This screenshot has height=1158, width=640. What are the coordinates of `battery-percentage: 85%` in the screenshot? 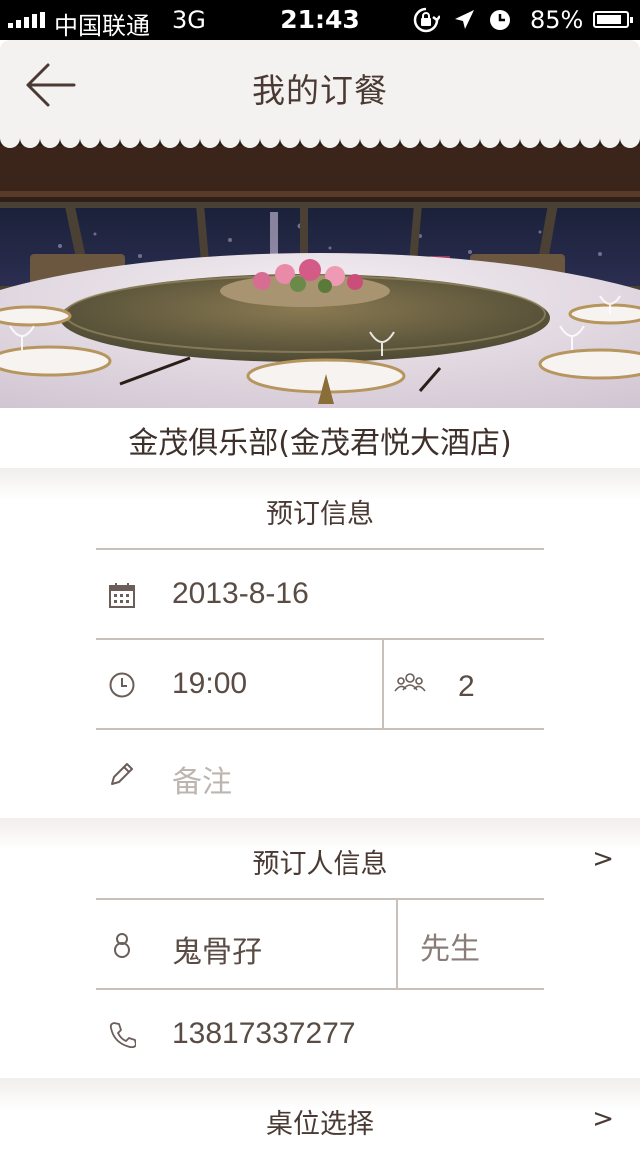 It's located at (557, 20).